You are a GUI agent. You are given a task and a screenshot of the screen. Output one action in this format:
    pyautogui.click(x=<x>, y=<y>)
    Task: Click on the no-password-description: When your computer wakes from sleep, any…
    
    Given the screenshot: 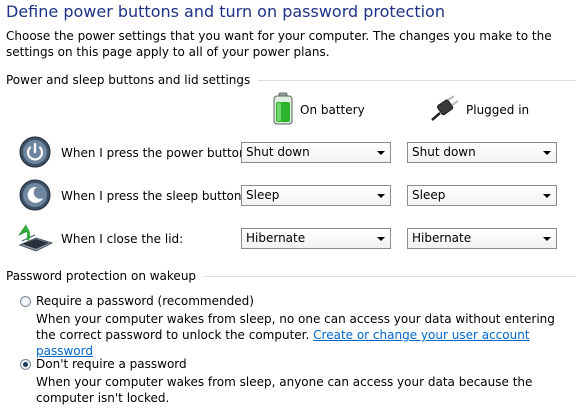 What is the action you would take?
    pyautogui.click(x=306, y=390)
    